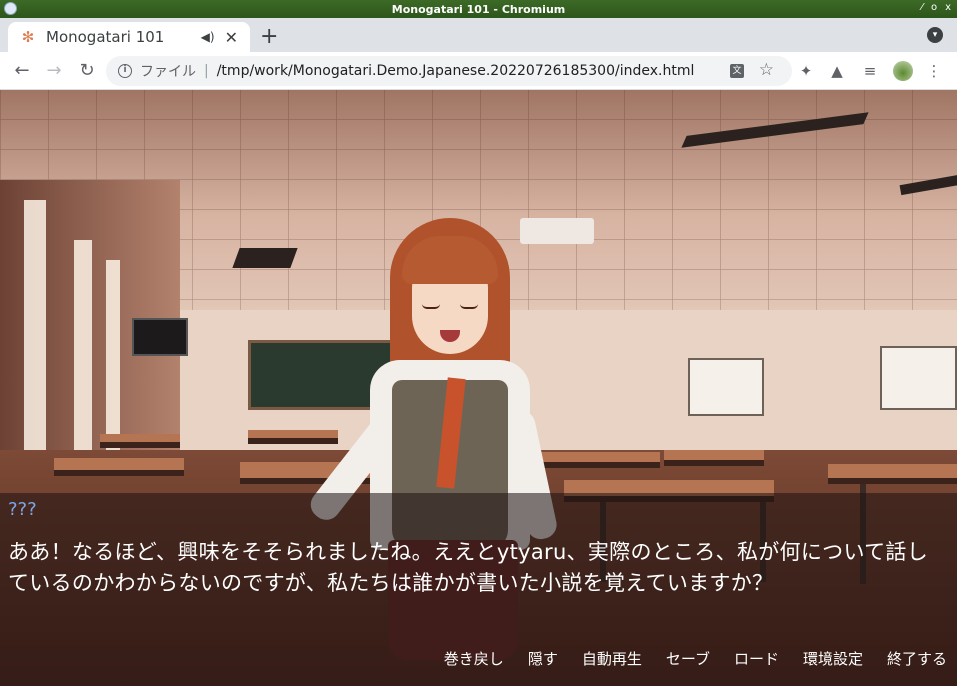  I want to click on media-icon: ≡, so click(870, 71).